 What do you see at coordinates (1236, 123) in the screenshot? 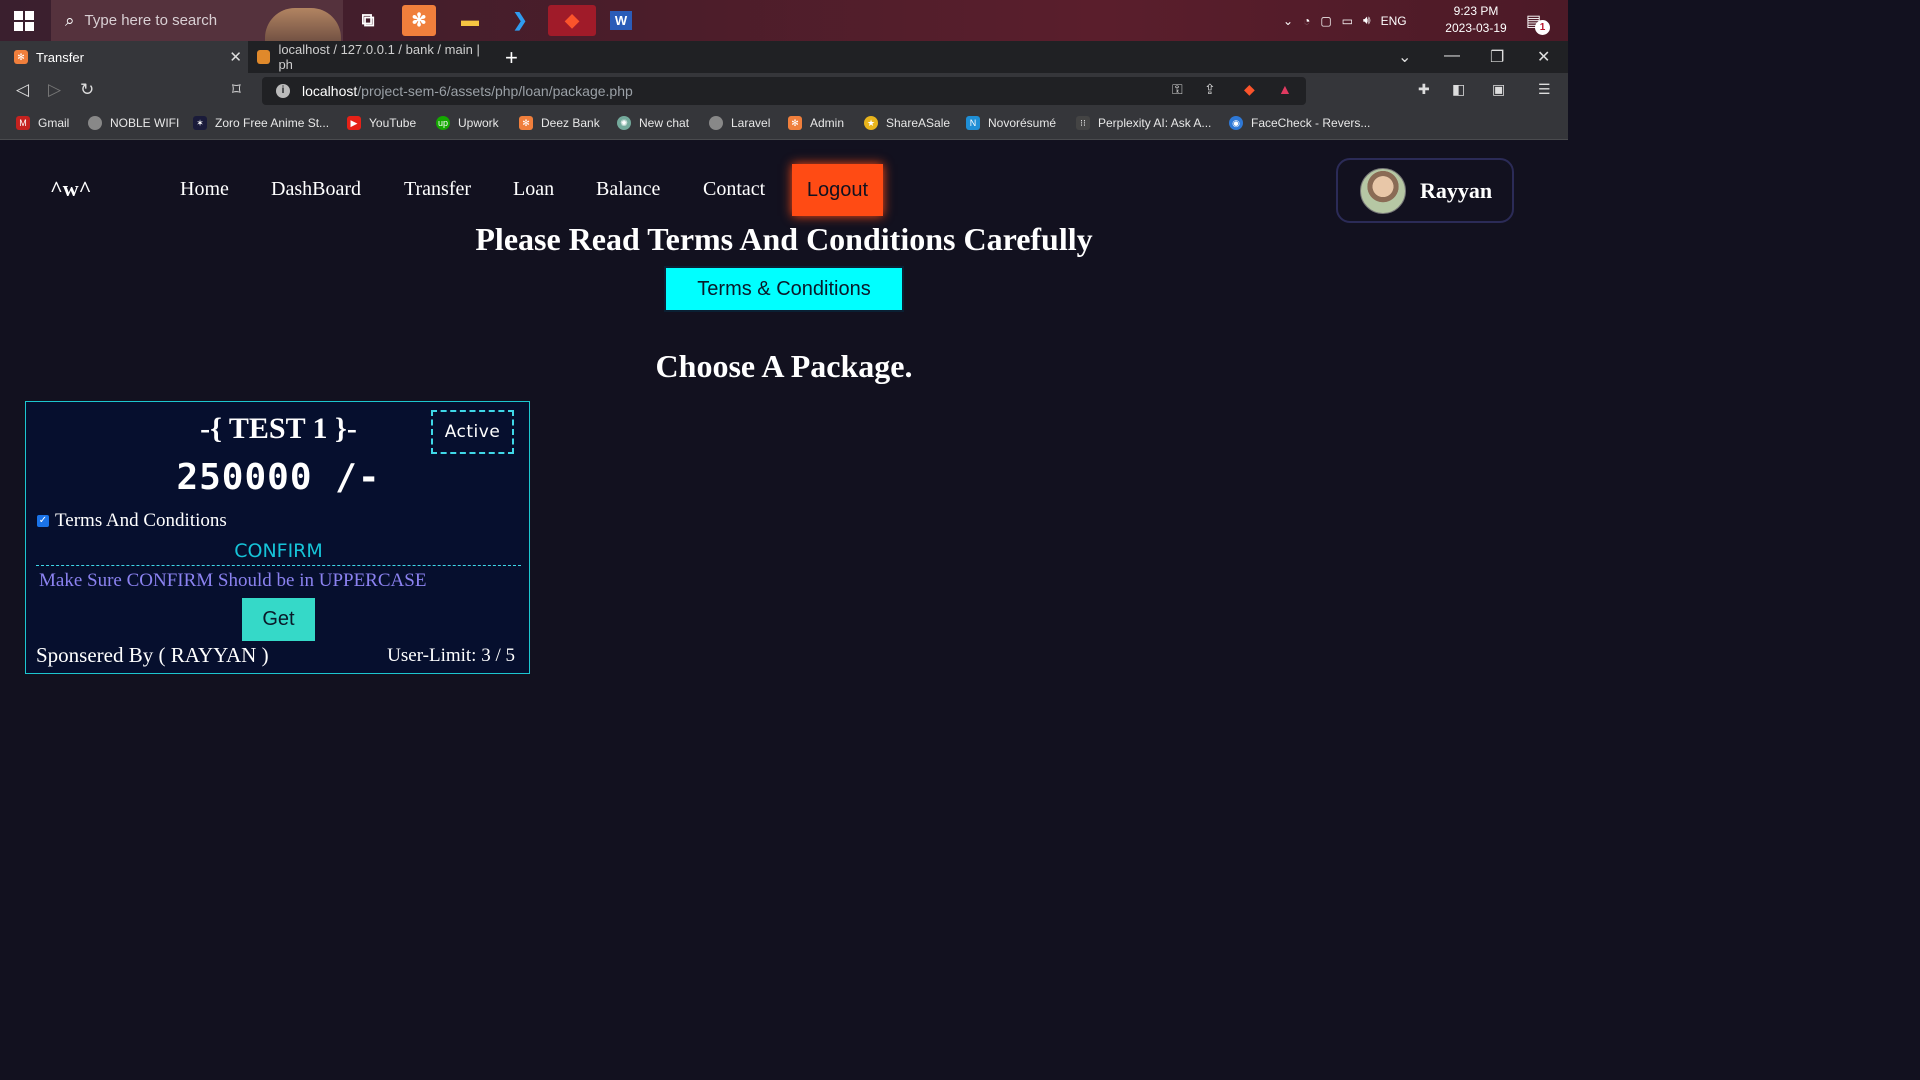
I see `facecheck-icon: ◉` at bounding box center [1236, 123].